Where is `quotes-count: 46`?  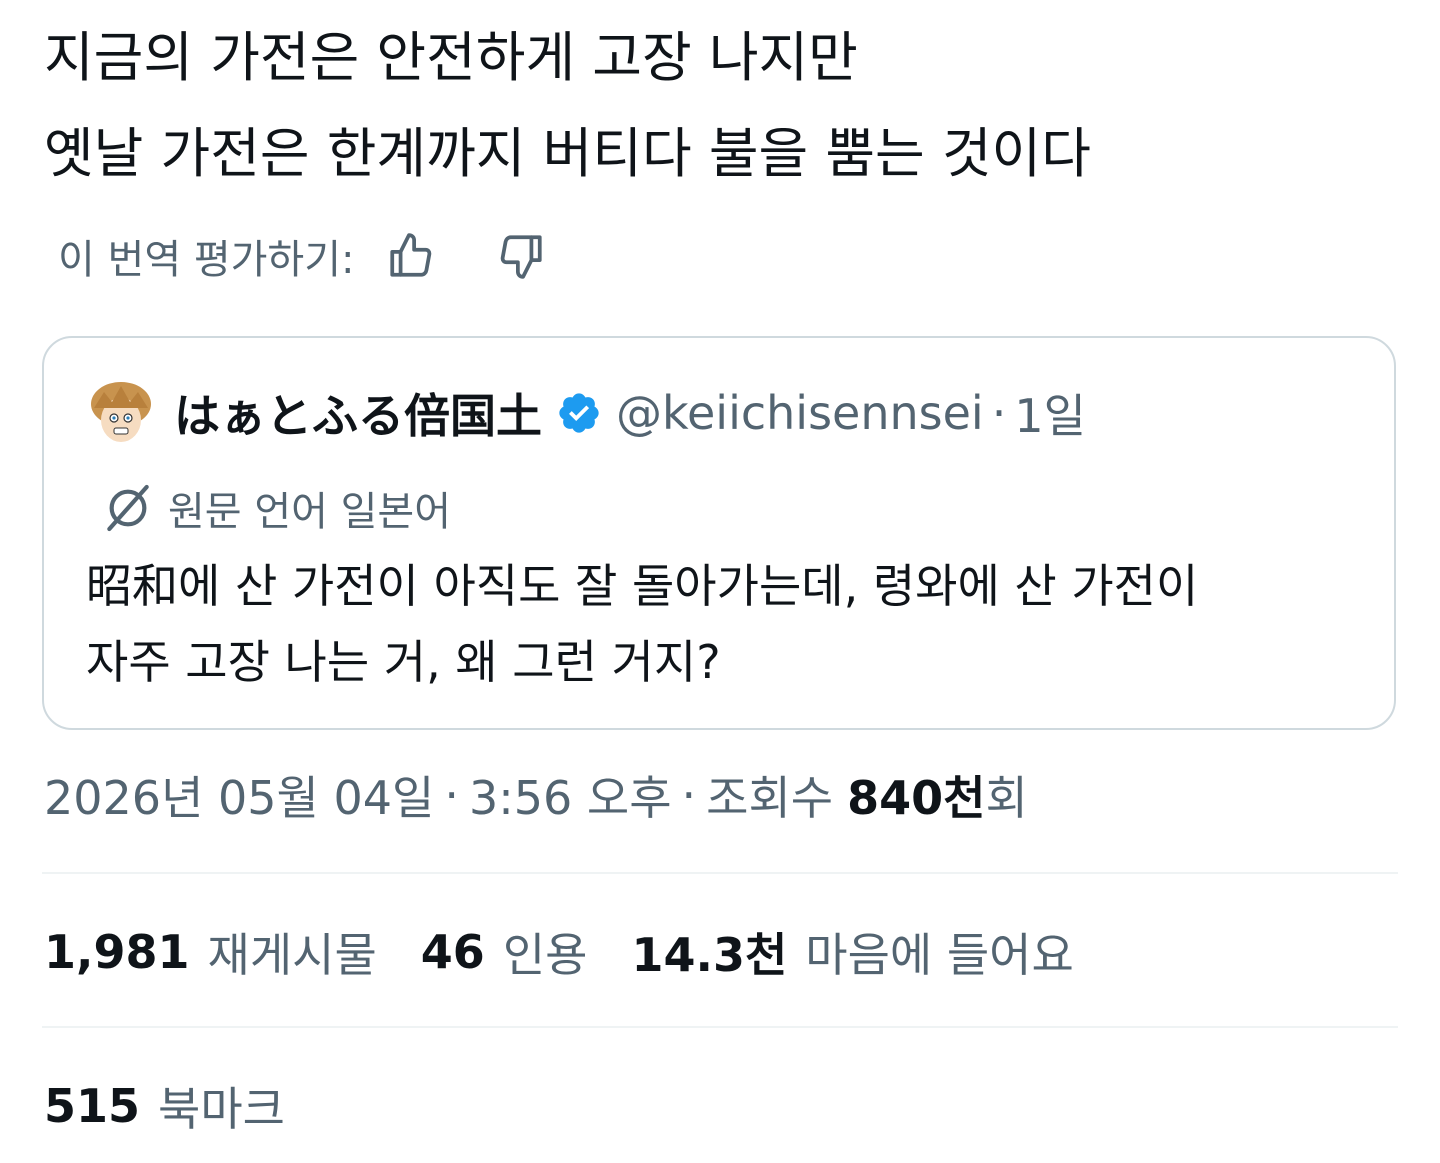
quotes-count: 46 is located at coordinates (452, 952).